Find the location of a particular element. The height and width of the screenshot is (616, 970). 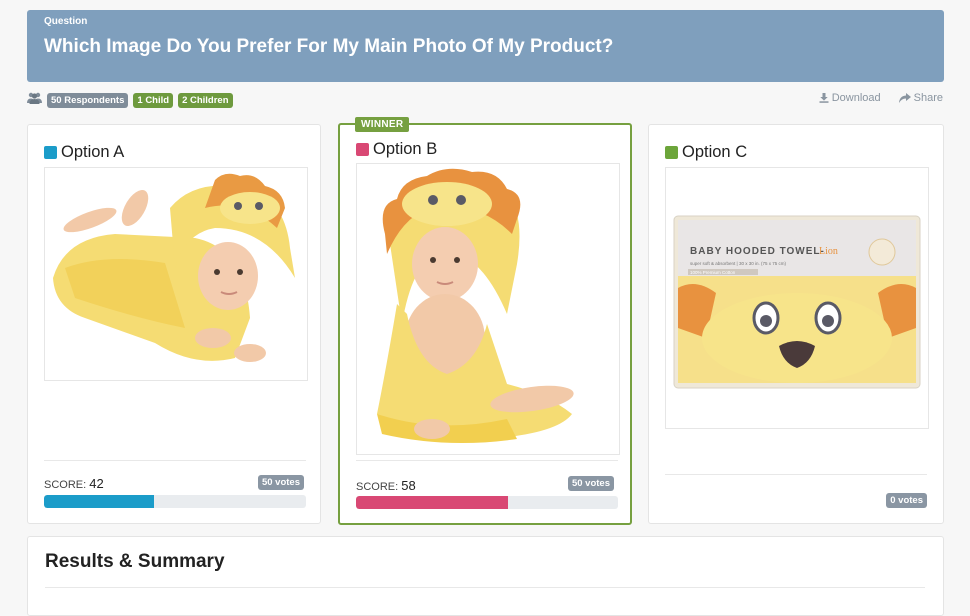

share-icon is located at coordinates (904, 98).